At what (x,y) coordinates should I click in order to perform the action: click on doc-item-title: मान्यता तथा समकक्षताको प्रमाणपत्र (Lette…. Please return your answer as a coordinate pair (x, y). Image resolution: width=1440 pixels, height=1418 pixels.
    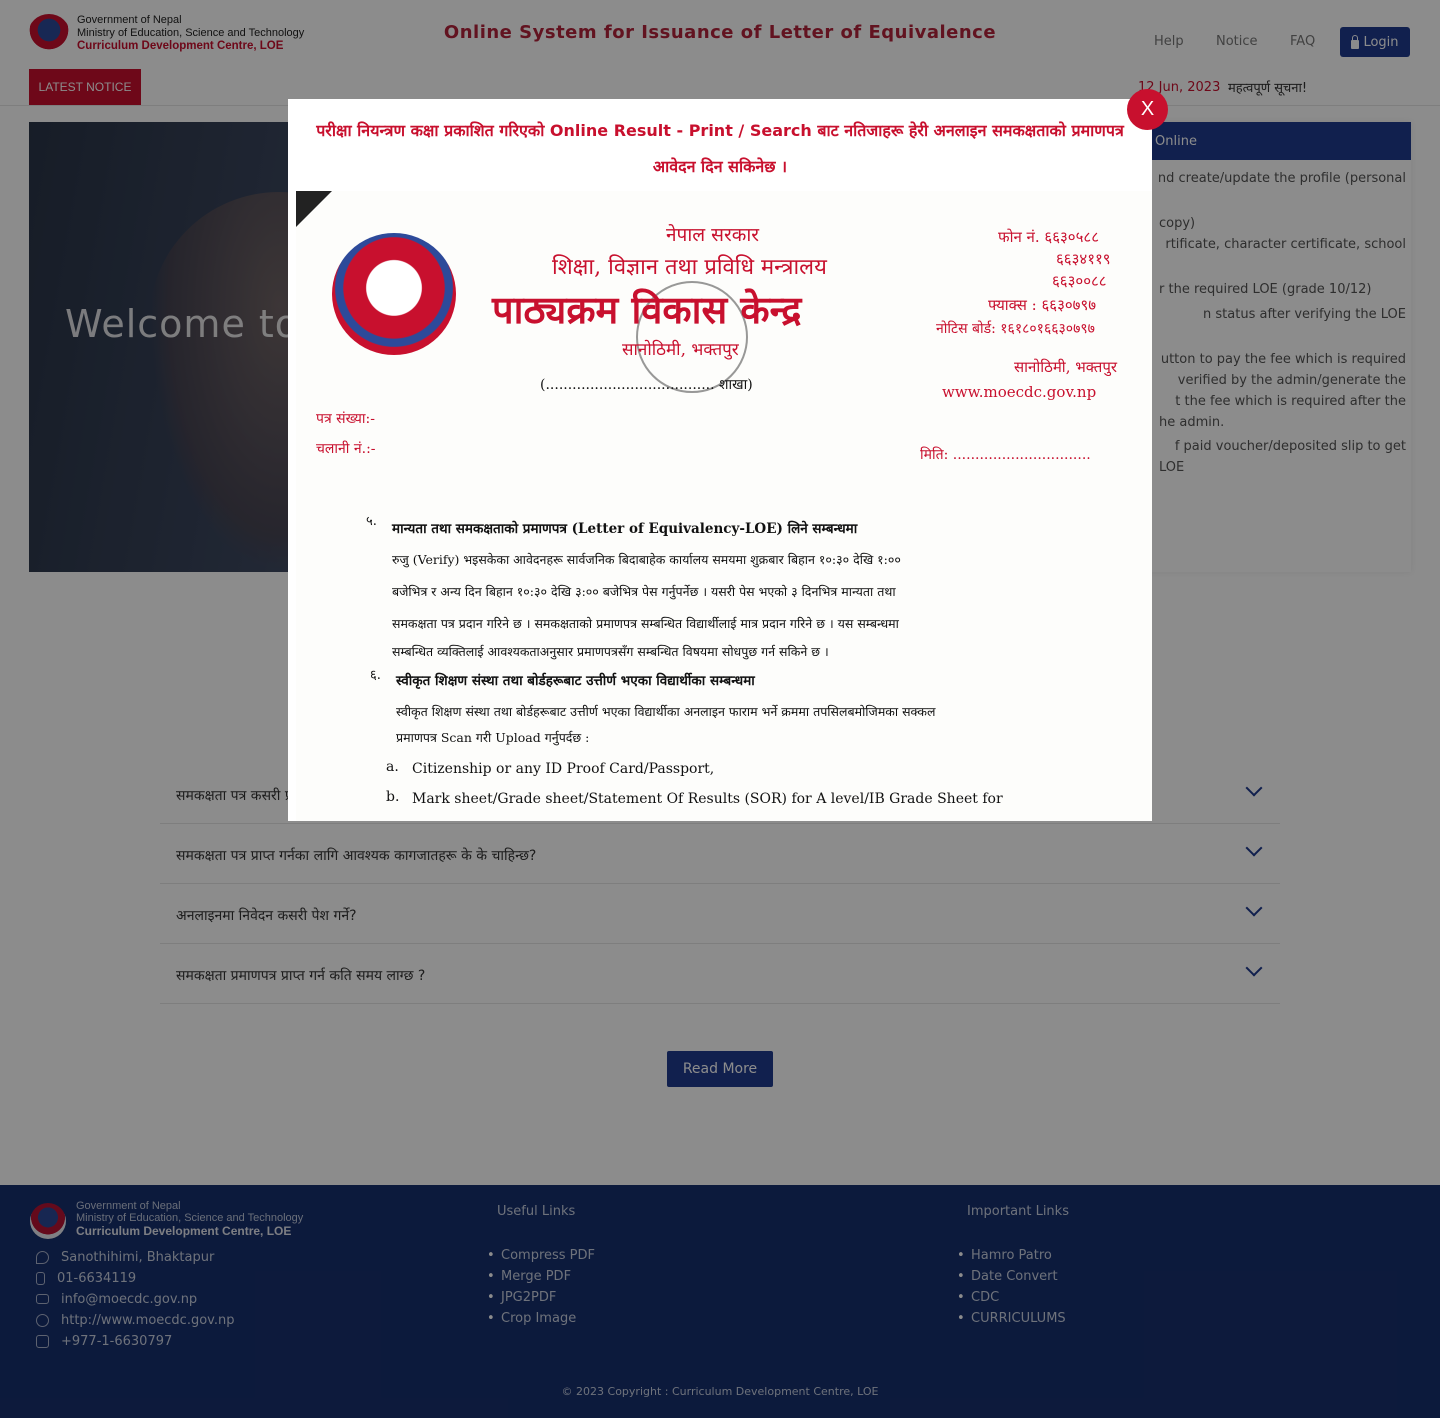
    Looking at the image, I should click on (625, 529).